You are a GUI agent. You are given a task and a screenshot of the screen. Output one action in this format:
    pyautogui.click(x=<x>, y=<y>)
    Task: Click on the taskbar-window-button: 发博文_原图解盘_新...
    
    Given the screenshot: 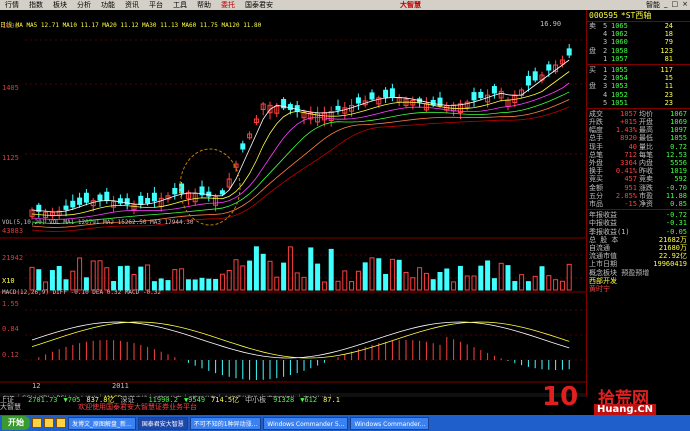 What is the action you would take?
    pyautogui.click(x=102, y=423)
    